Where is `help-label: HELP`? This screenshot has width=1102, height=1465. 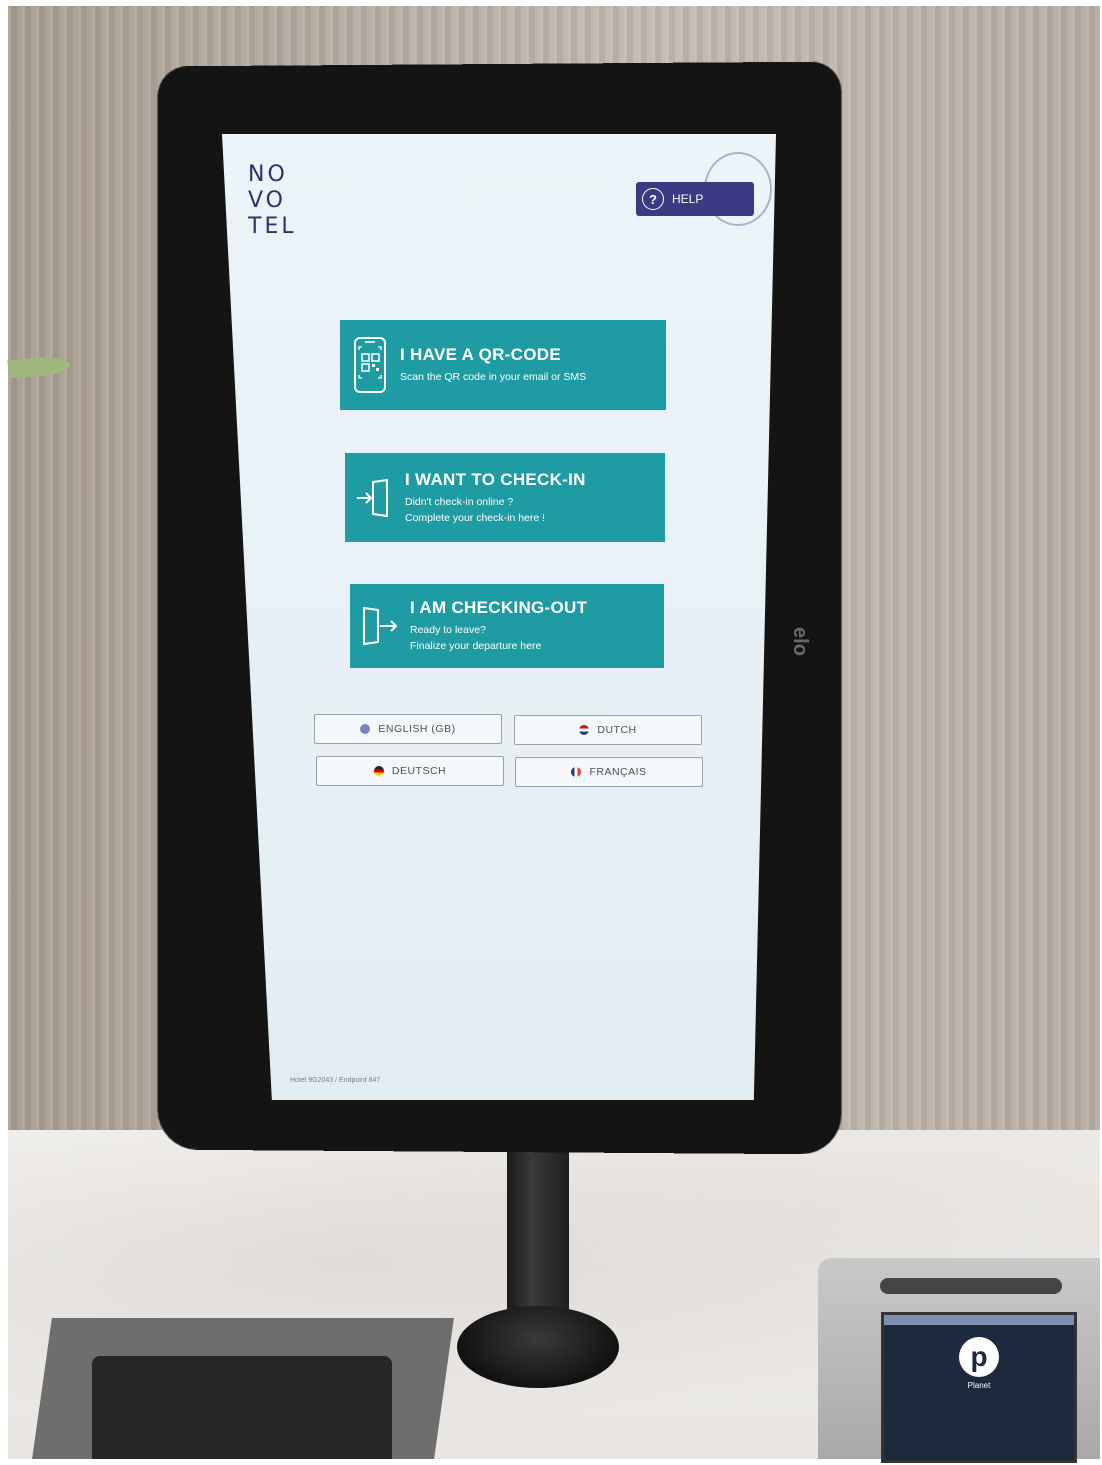 help-label: HELP is located at coordinates (688, 199).